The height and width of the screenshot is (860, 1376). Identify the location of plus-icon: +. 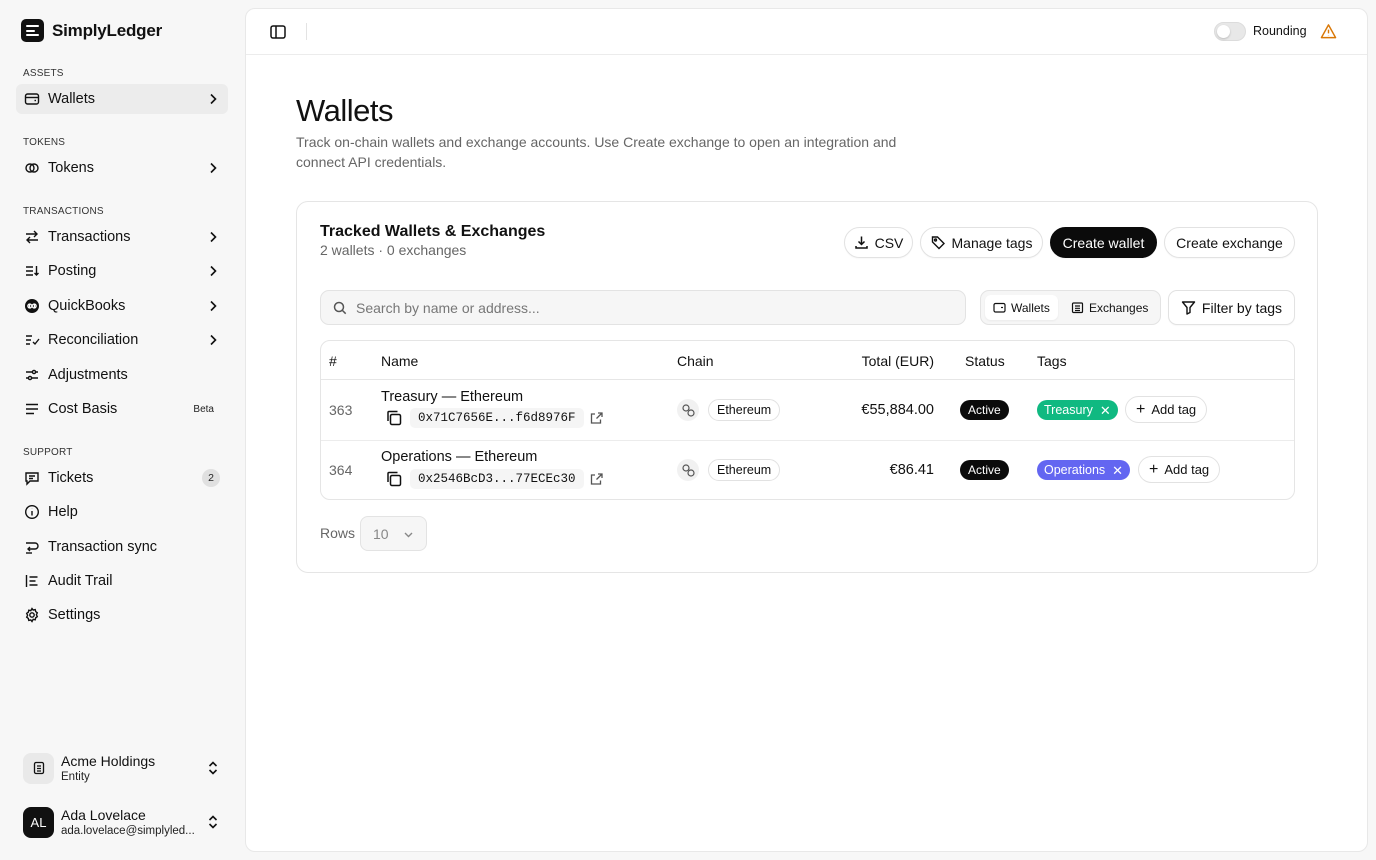
(1154, 469).